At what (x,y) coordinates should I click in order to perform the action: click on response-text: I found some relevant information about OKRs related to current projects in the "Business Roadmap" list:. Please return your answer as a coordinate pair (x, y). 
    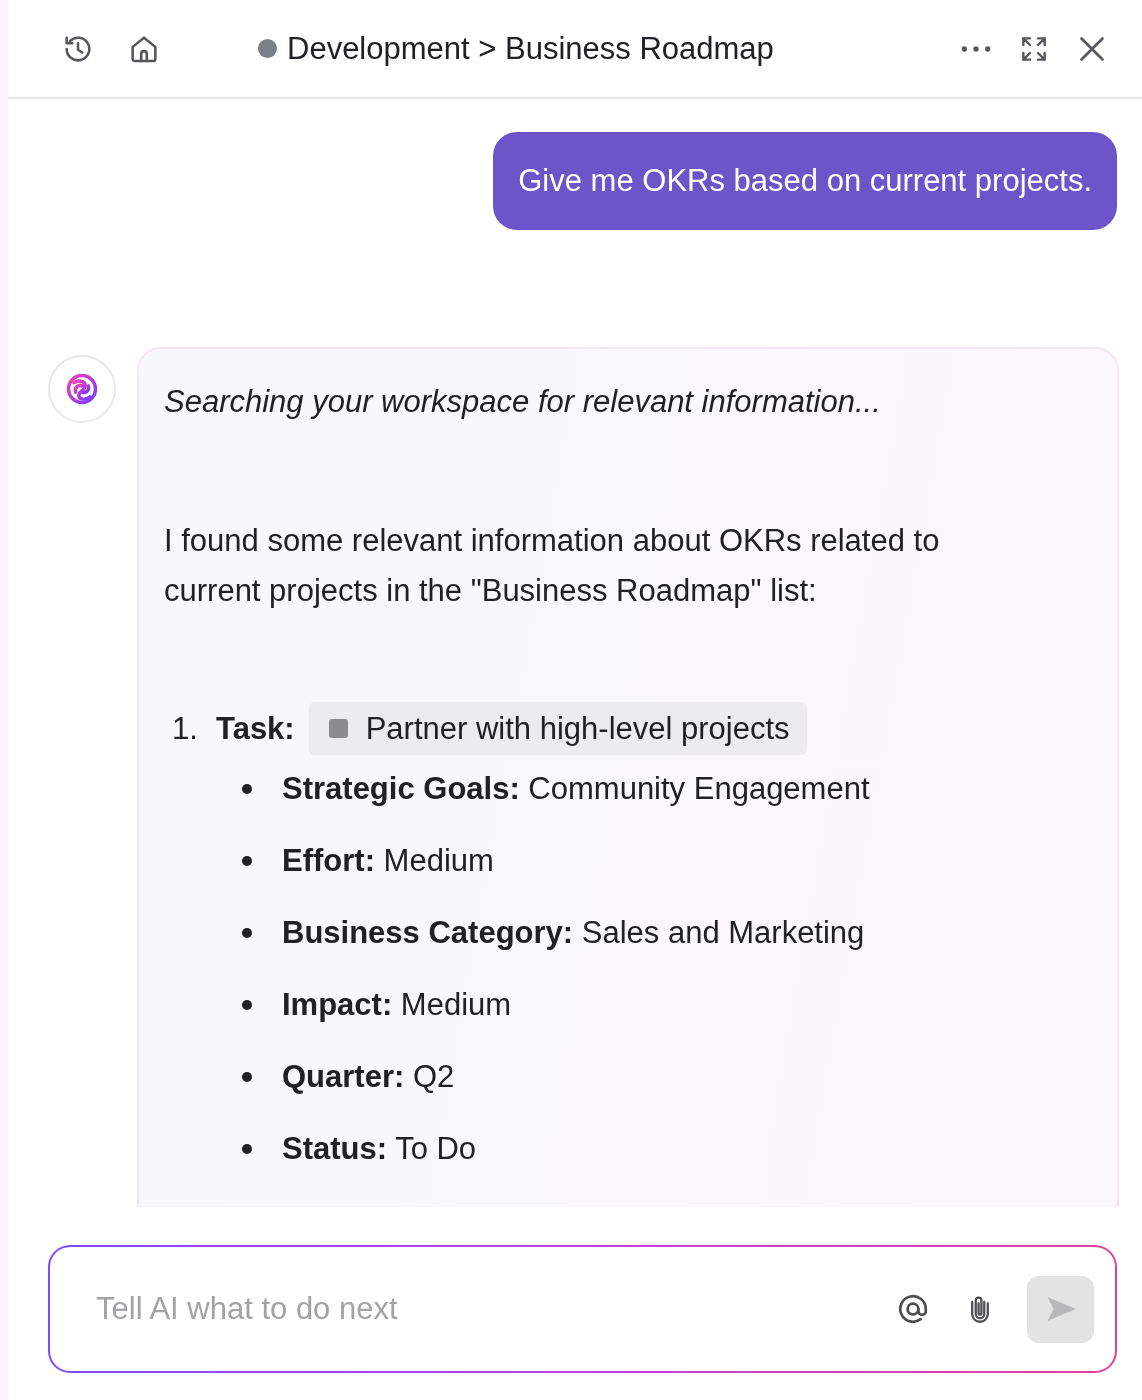
    Looking at the image, I should click on (552, 566).